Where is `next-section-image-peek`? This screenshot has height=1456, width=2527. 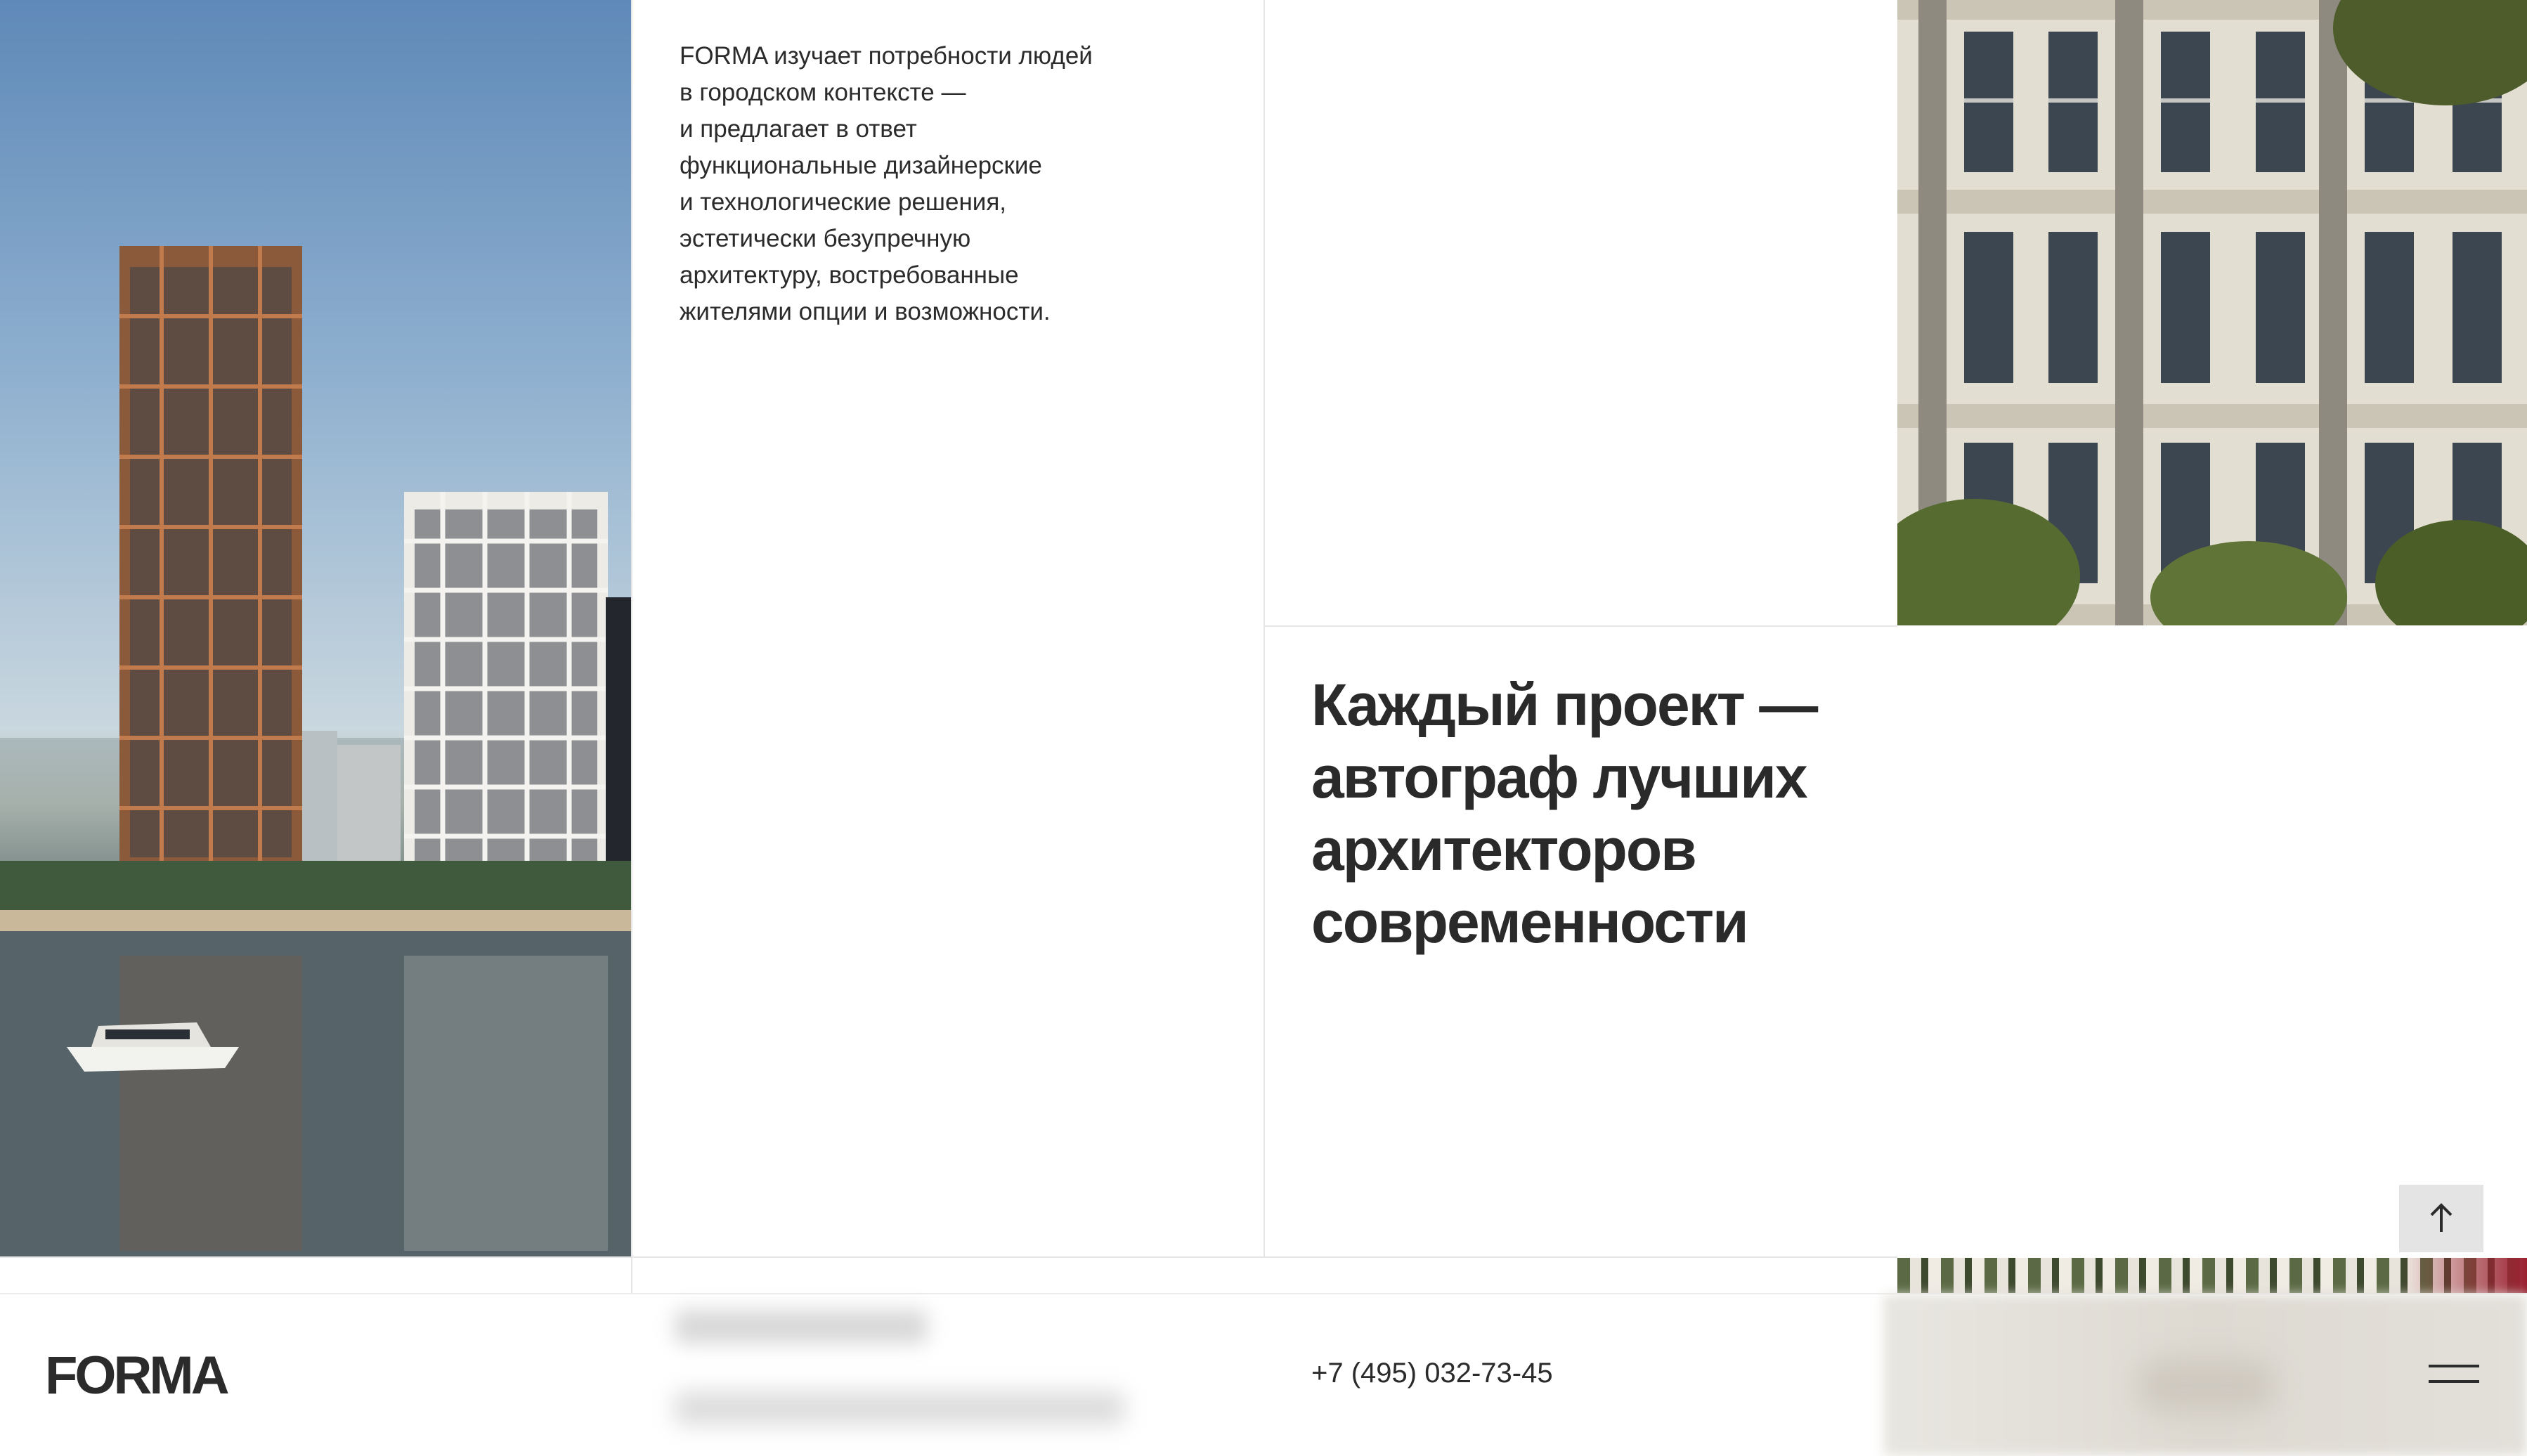 next-section-image-peek is located at coordinates (2212, 1276).